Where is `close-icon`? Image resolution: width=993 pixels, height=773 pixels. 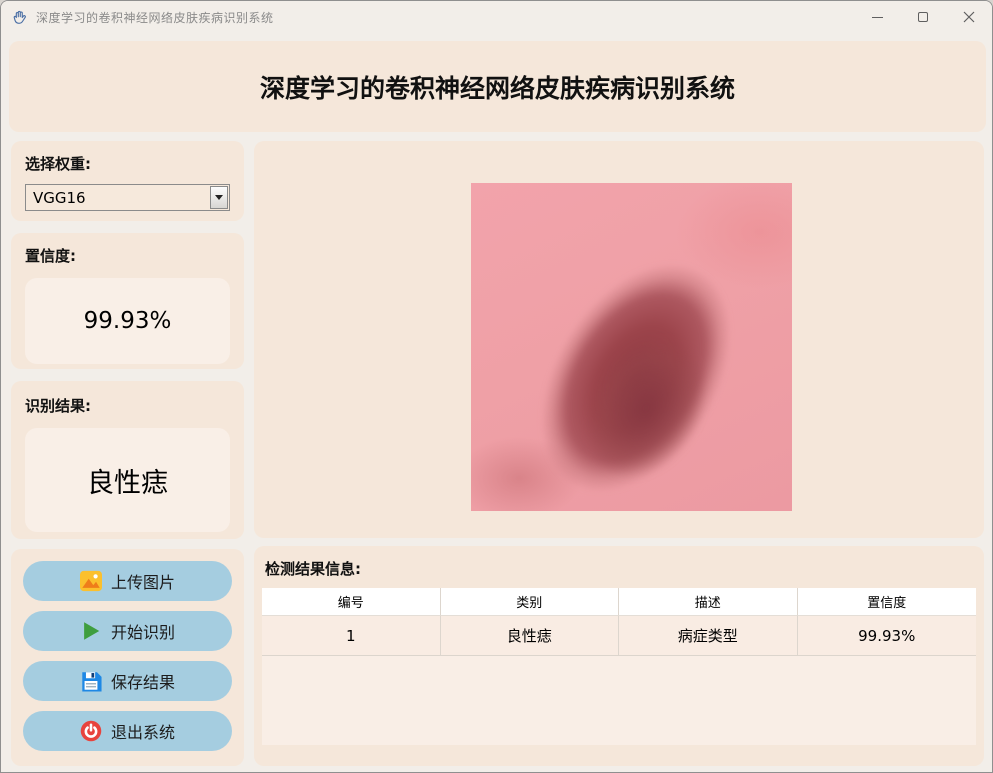
close-icon is located at coordinates (969, 17).